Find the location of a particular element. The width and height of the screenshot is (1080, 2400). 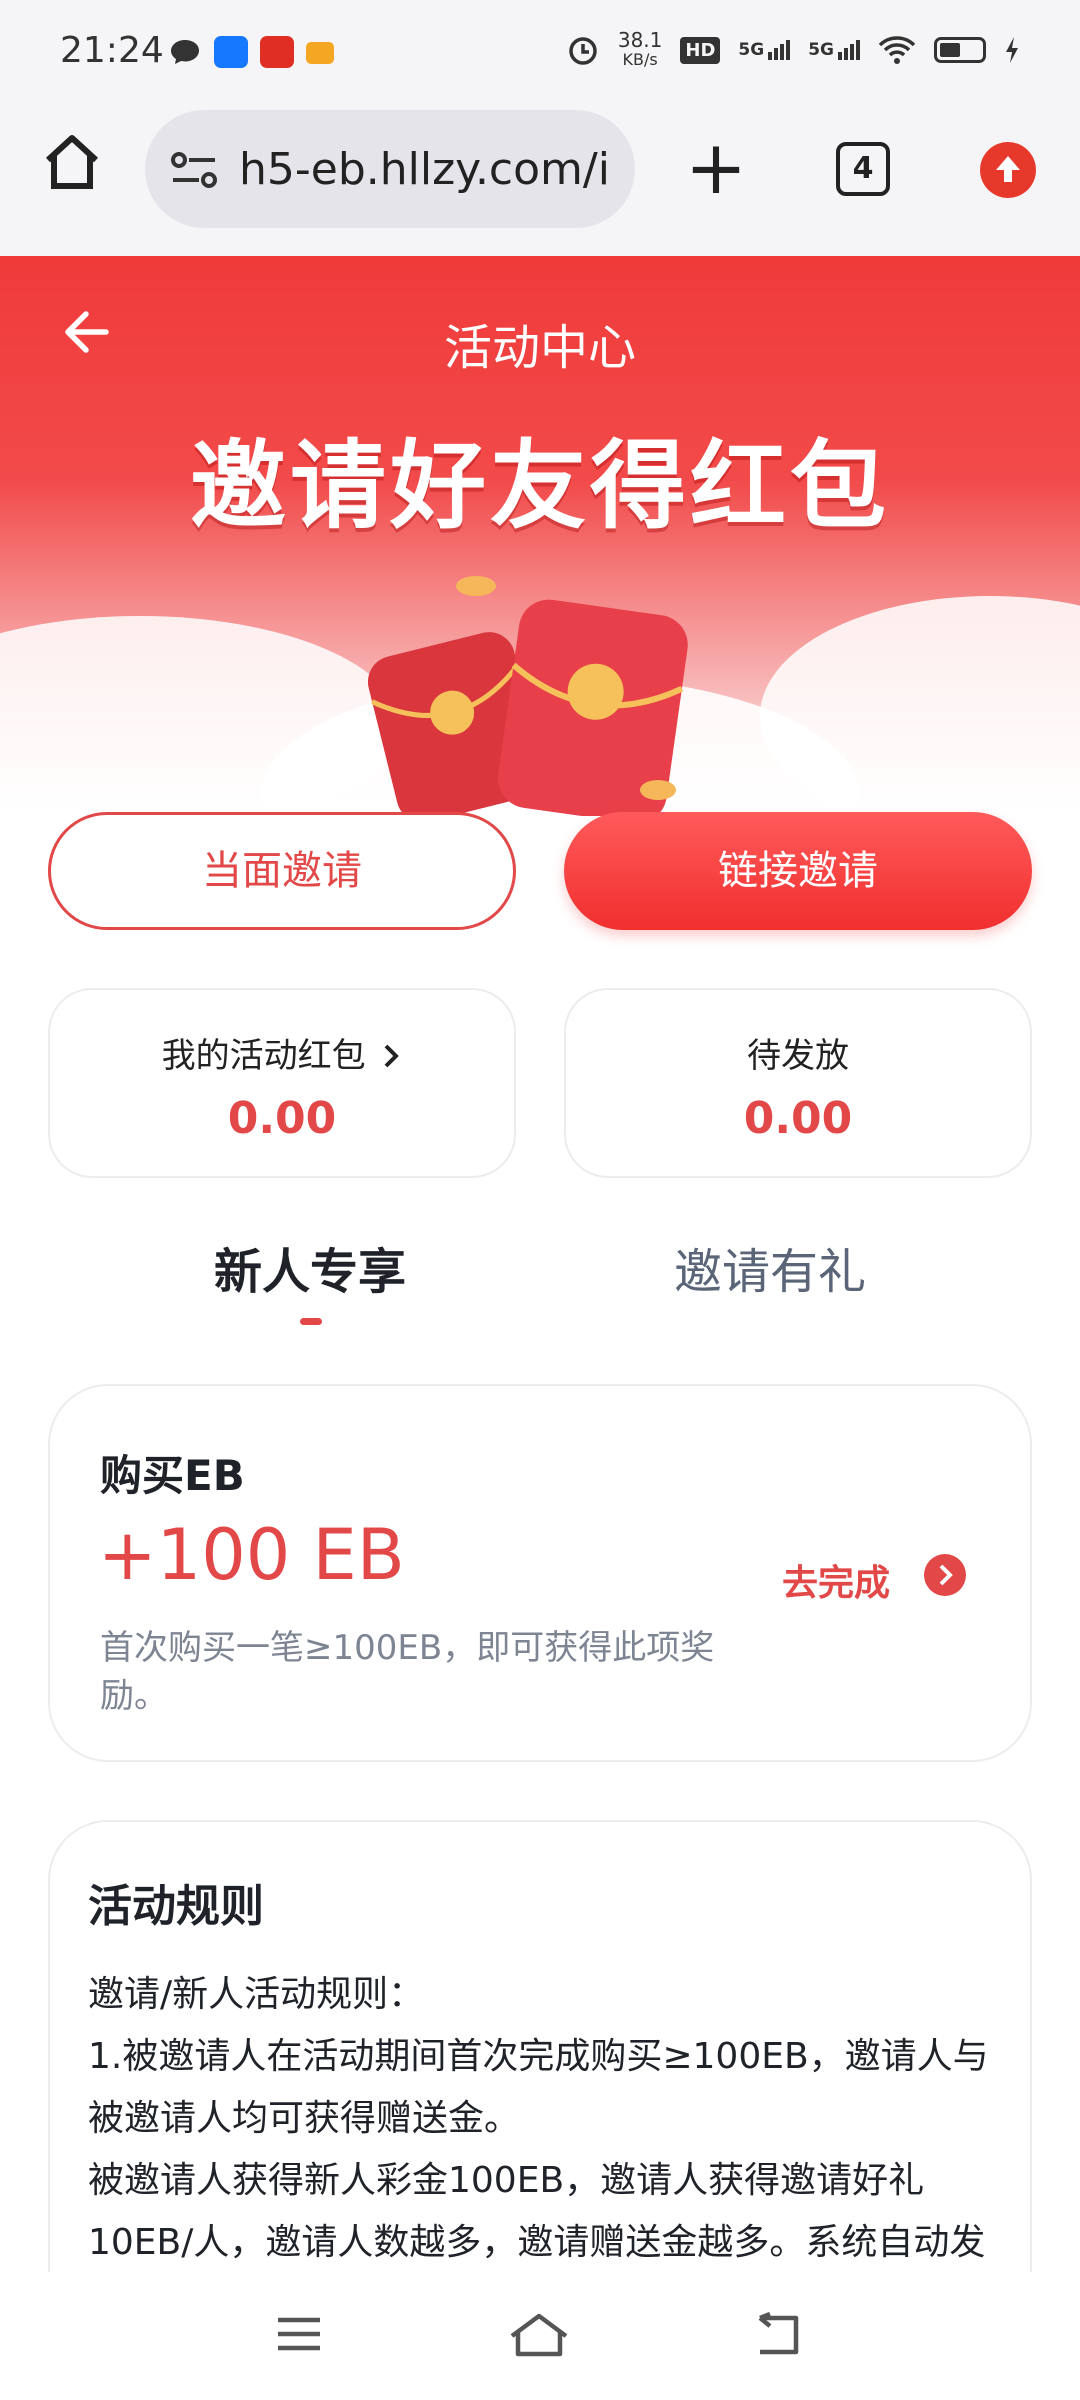

face-to-face-invite-button: 当面邀请 is located at coordinates (282, 871).